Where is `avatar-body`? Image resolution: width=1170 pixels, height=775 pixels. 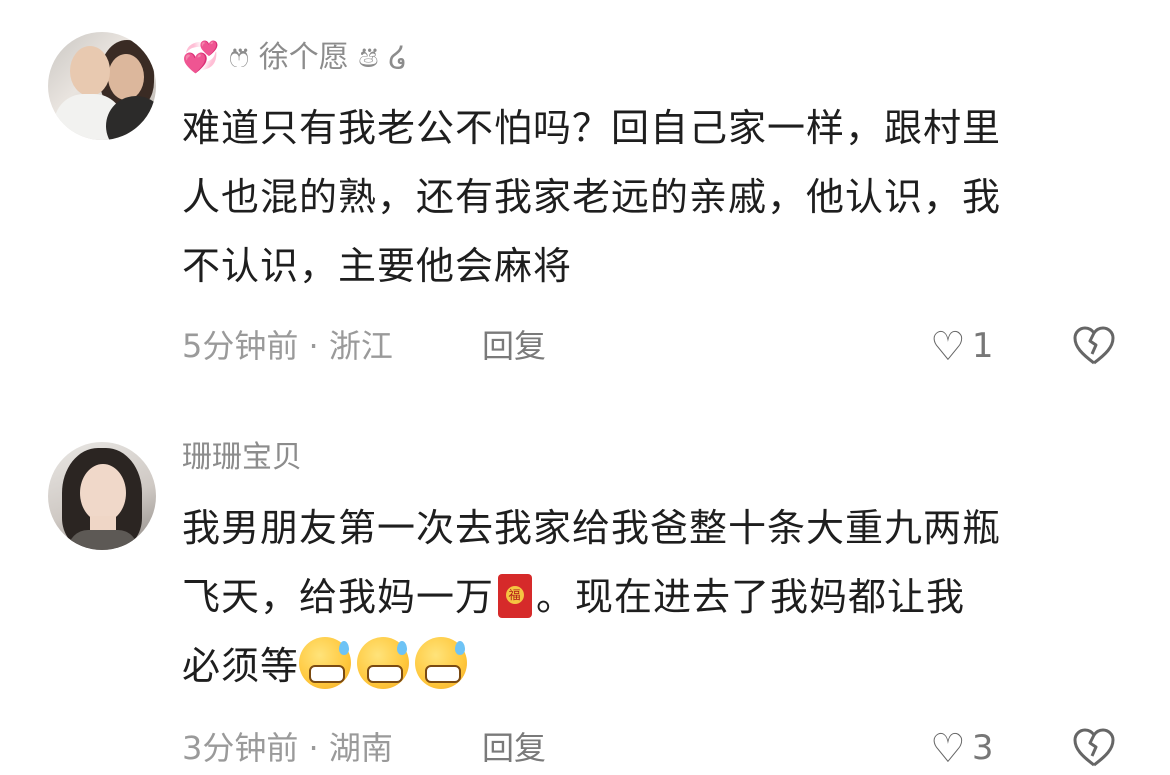
avatar-body is located at coordinates (103, 540).